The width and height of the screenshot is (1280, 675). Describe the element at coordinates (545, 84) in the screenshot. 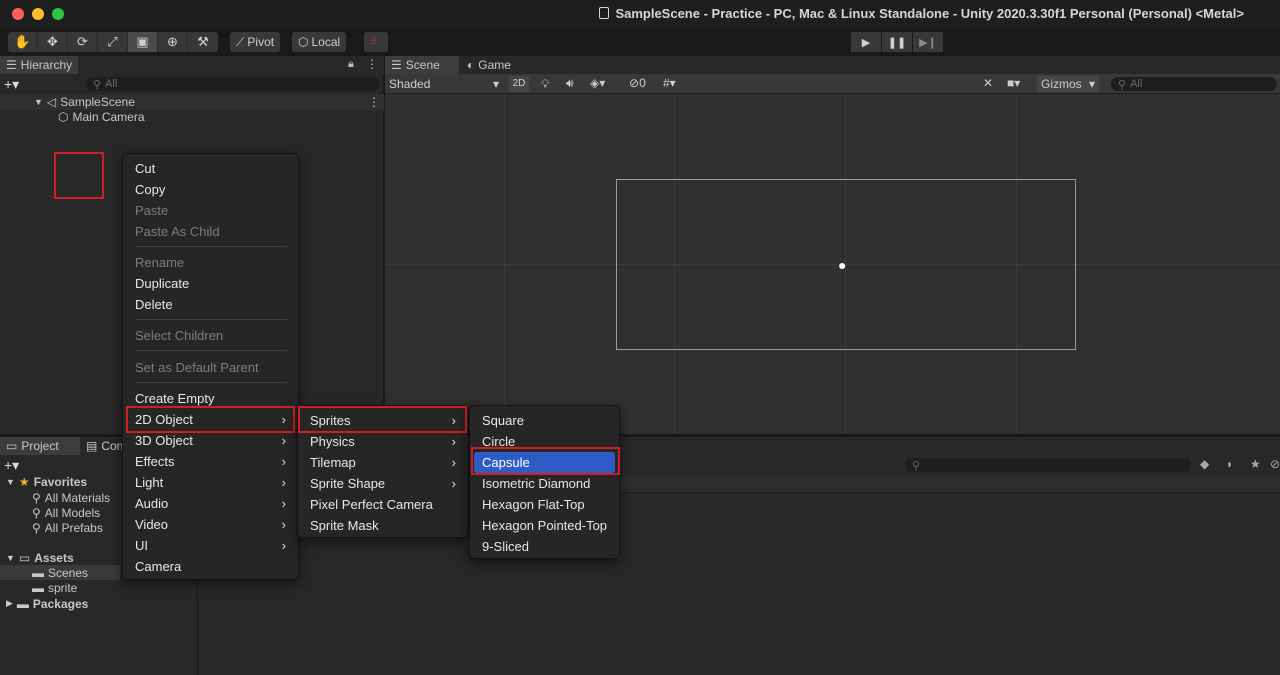

I see `lighting-toggle-icon: 💡︎` at that location.